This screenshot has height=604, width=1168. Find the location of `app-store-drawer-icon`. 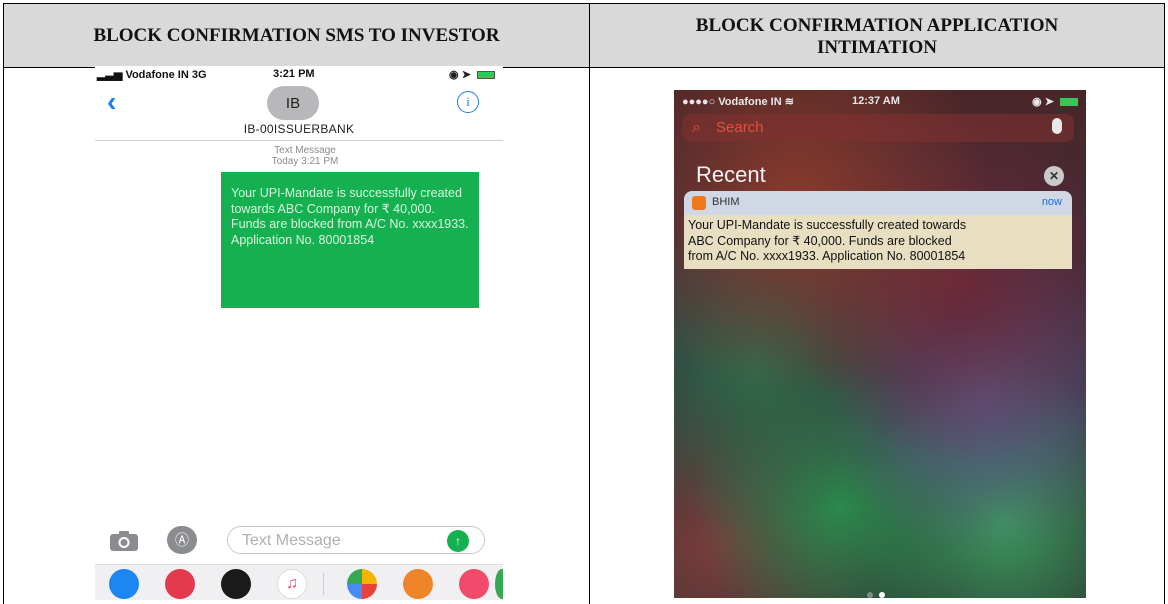

app-store-drawer-icon is located at coordinates (124, 584).